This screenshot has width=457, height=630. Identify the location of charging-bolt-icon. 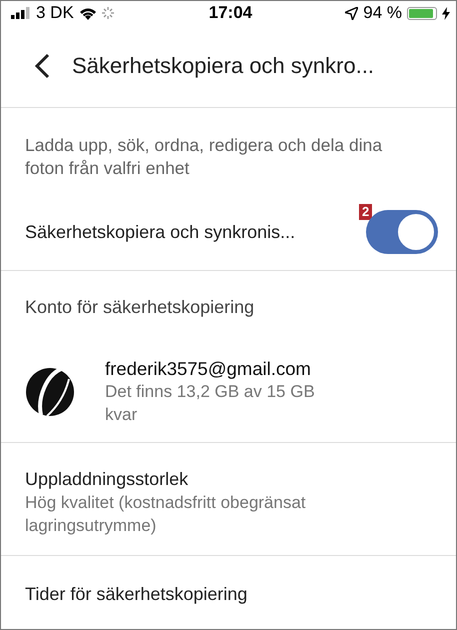
(446, 13).